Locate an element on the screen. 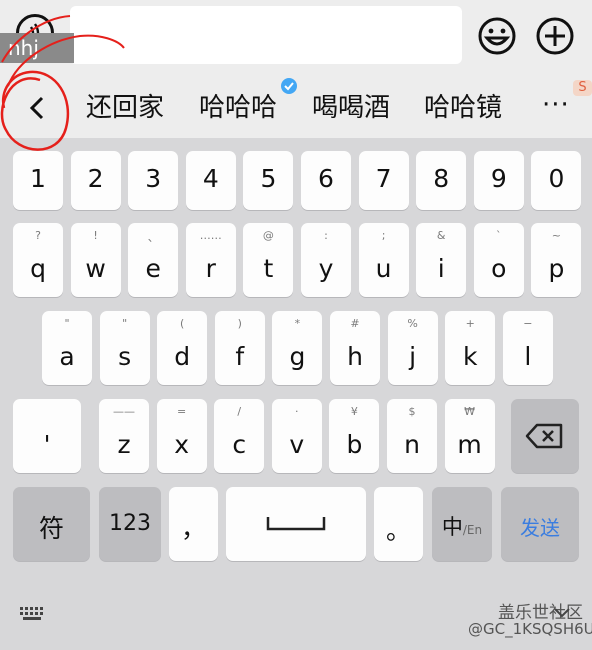  key-5: 5 is located at coordinates (268, 180).